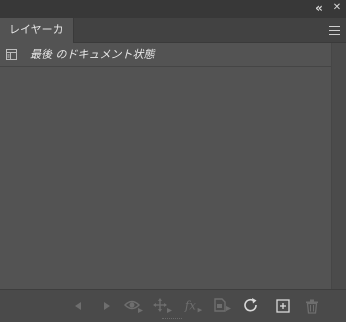 Image resolution: width=346 pixels, height=322 pixels. I want to click on bottom-toolbar: fx, so click(173, 305).